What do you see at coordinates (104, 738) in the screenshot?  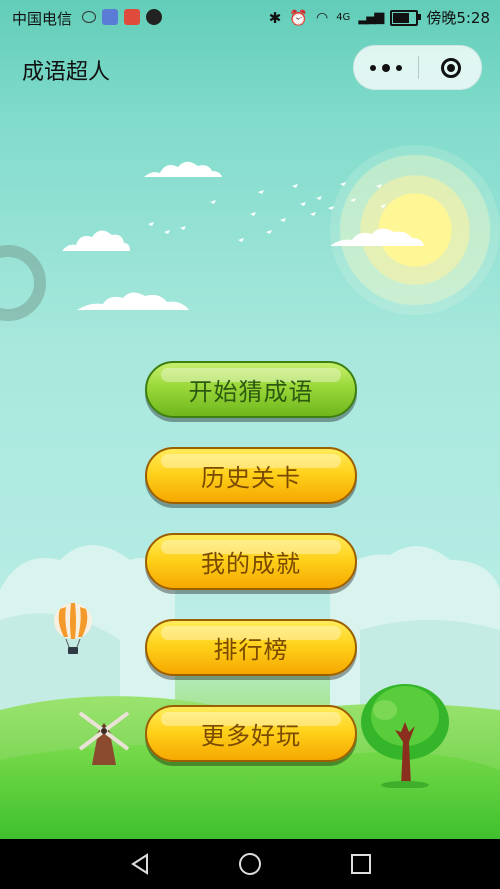 I see `windmill` at bounding box center [104, 738].